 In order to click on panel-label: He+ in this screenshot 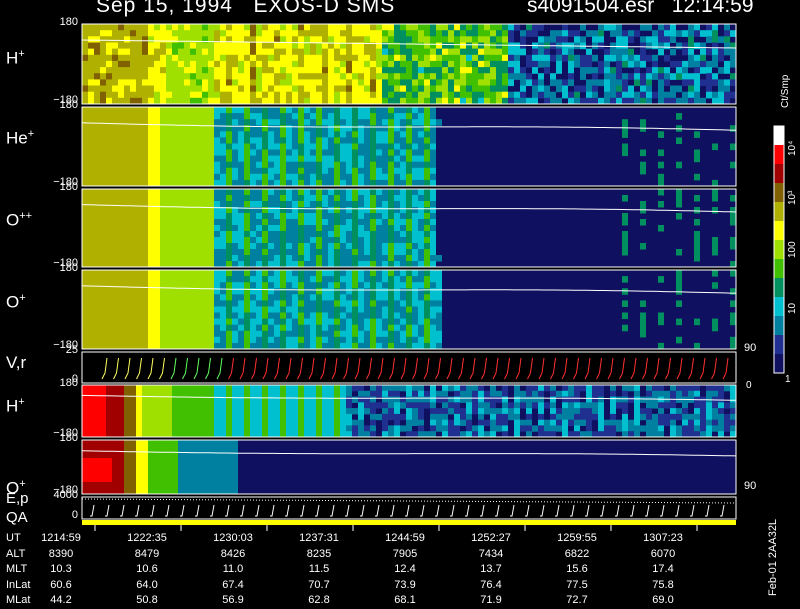, I will do `click(20, 138)`.